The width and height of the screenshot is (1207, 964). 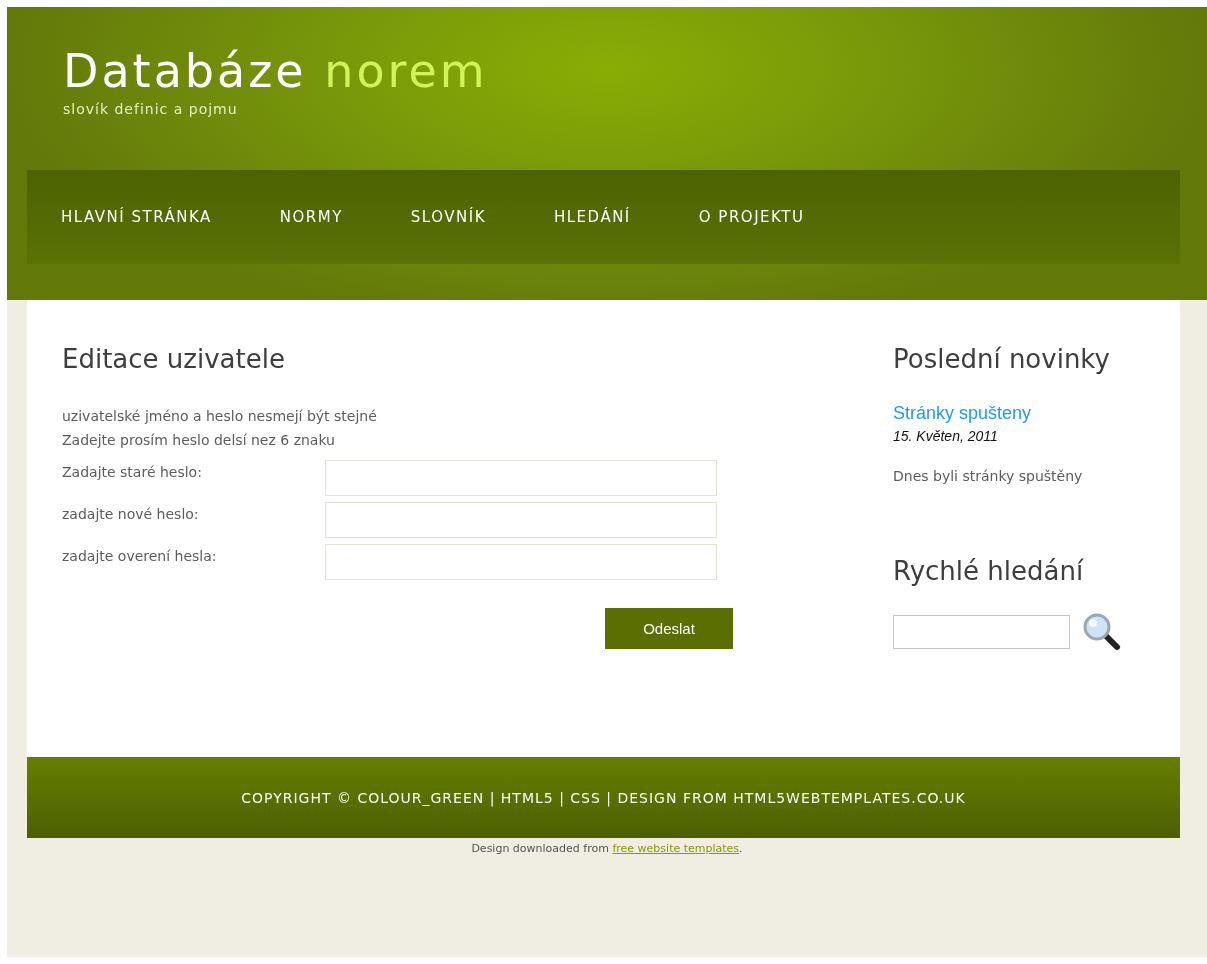 What do you see at coordinates (945, 436) in the screenshot?
I see `news-date: 15. Květen, 2011` at bounding box center [945, 436].